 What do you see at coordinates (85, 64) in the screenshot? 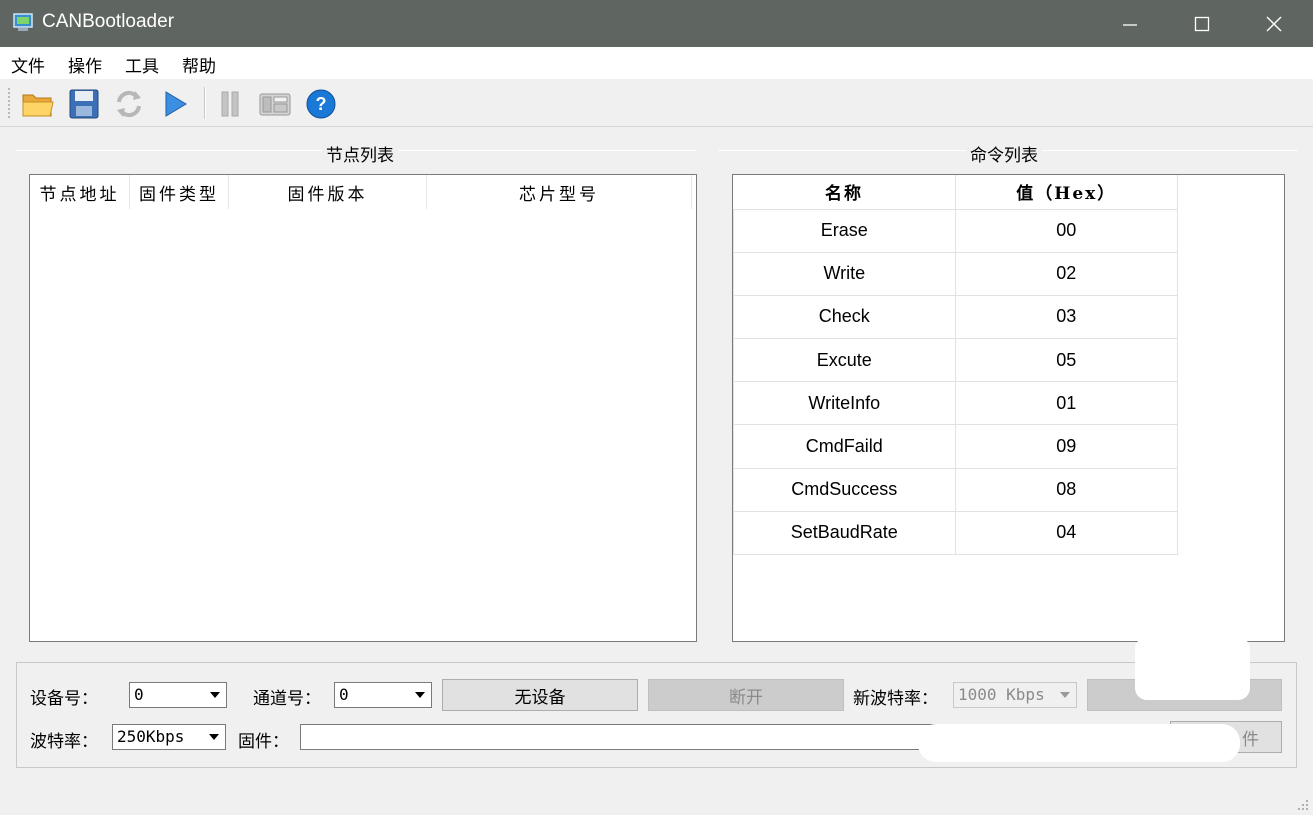
I see `menu-operation: 操作` at bounding box center [85, 64].